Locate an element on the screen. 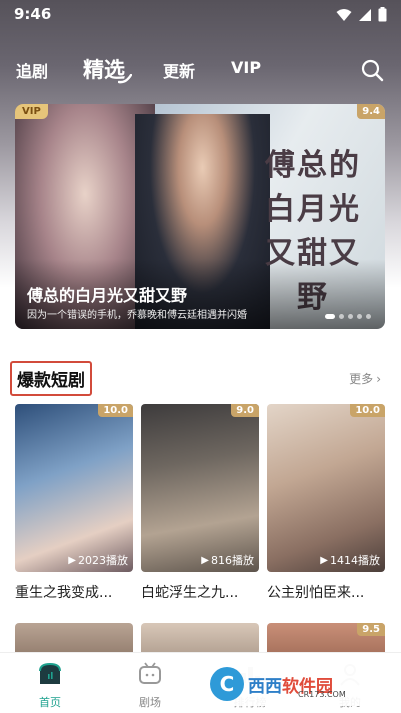 This screenshot has height=713, width=401. drama-poster: 10.0 ▶ 2023播放 is located at coordinates (74, 488).